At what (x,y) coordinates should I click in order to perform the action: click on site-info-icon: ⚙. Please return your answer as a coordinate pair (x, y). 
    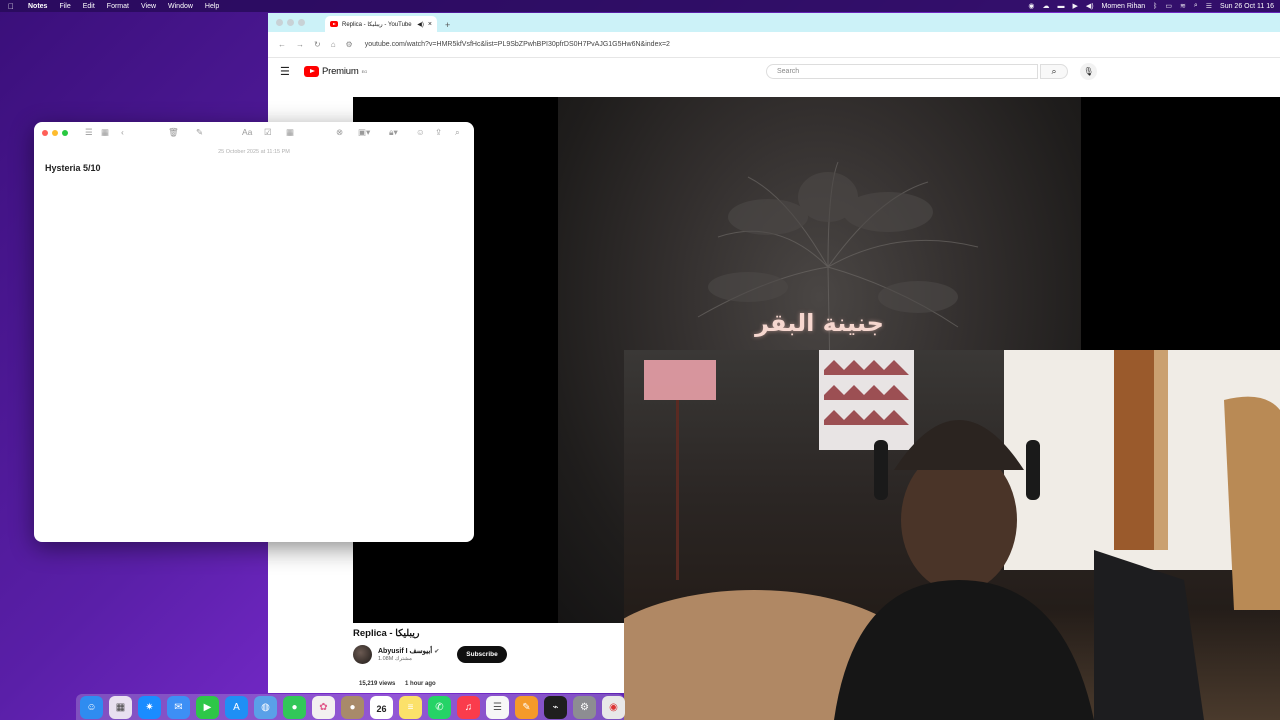
    Looking at the image, I should click on (349, 44).